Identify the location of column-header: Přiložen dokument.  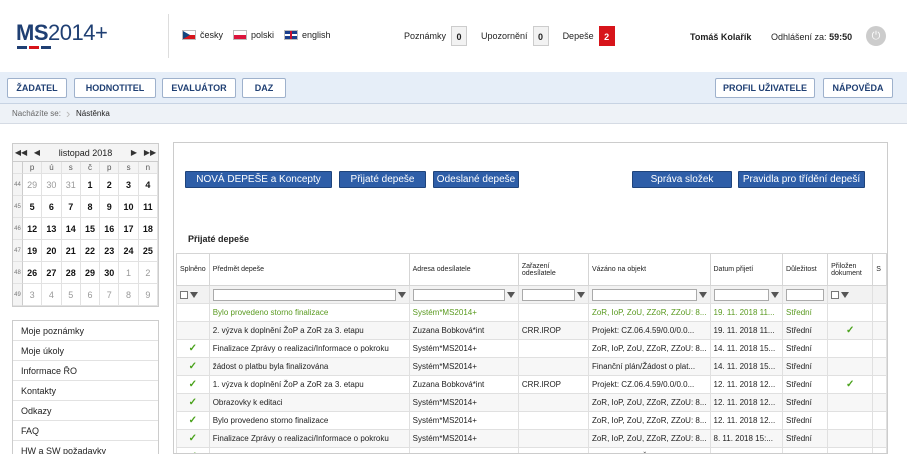
(850, 269).